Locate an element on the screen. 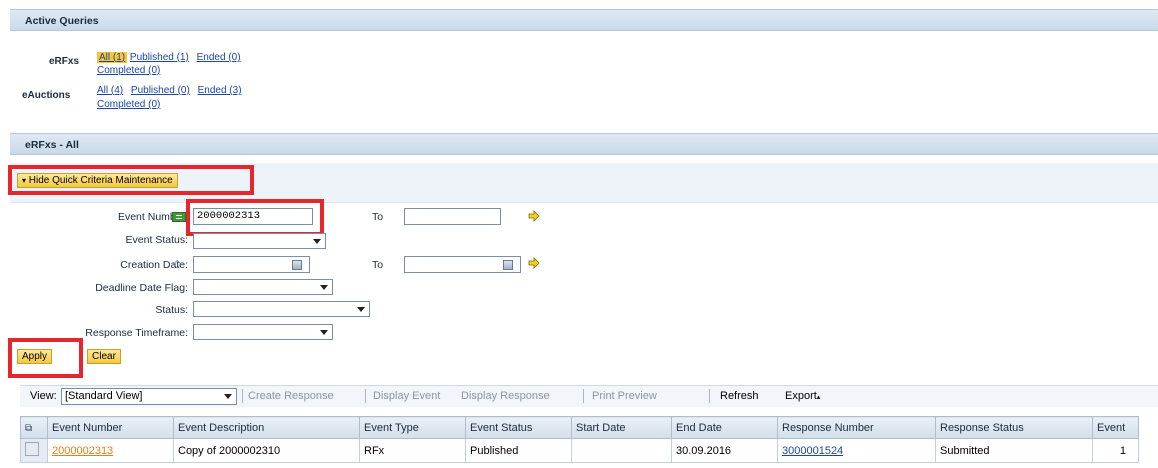  export-label: Export is located at coordinates (801, 396).